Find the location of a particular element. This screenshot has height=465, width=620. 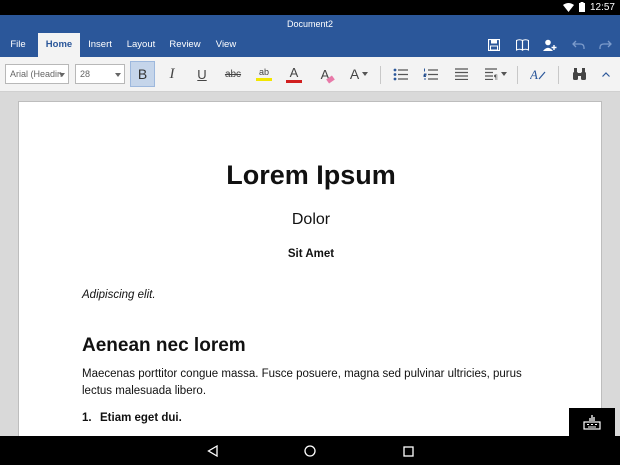

italic-button: I is located at coordinates (172, 74).